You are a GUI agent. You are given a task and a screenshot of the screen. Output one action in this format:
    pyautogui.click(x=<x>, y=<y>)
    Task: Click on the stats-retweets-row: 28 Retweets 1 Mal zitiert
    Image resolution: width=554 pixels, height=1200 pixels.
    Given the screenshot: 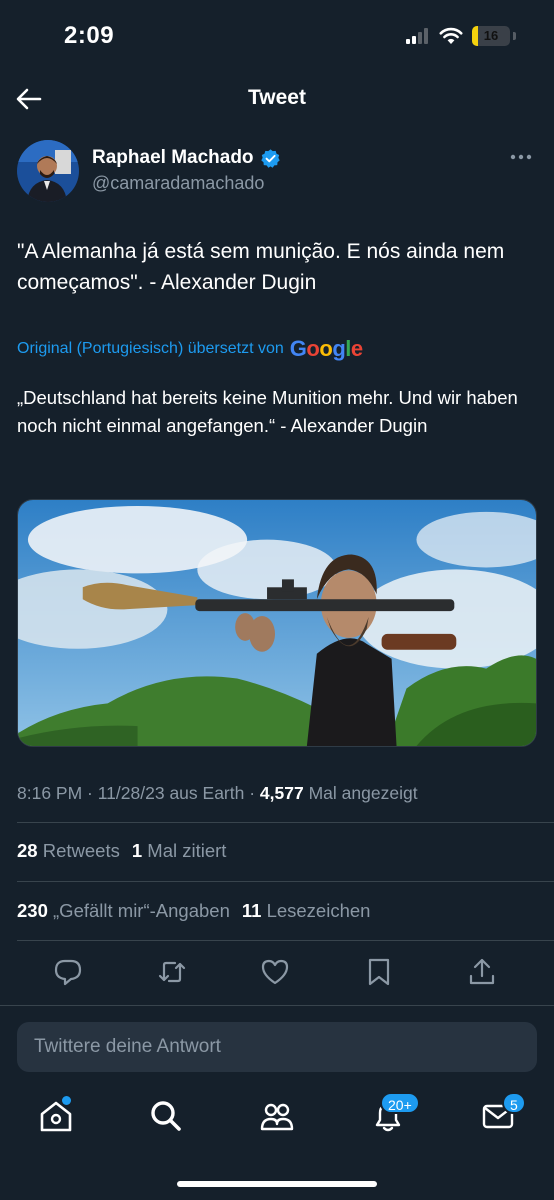 What is the action you would take?
    pyautogui.click(x=121, y=851)
    